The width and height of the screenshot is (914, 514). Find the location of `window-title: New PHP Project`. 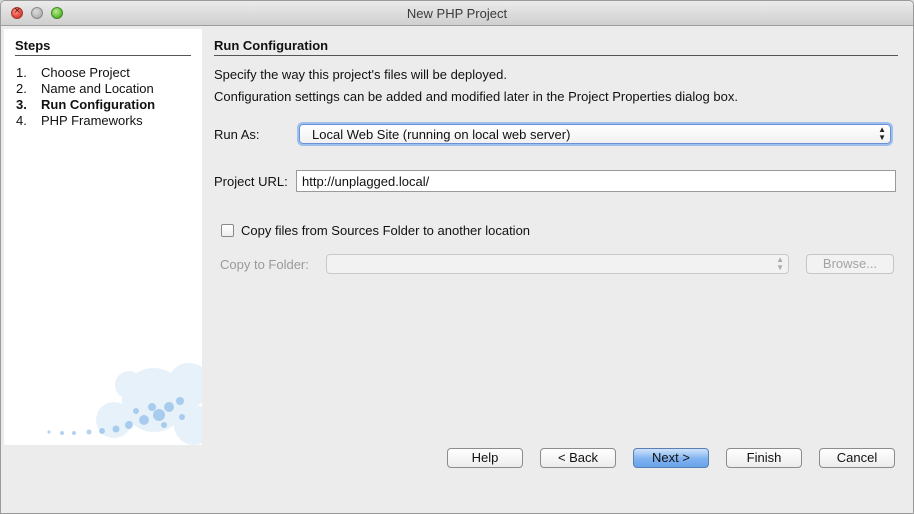

window-title: New PHP Project is located at coordinates (457, 13).